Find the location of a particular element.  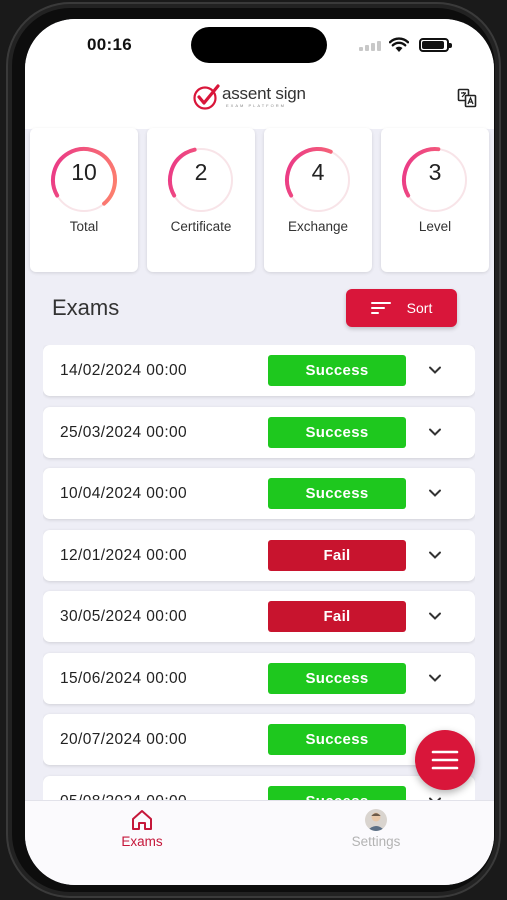

status-bar: 00:16 is located at coordinates (259, 48).